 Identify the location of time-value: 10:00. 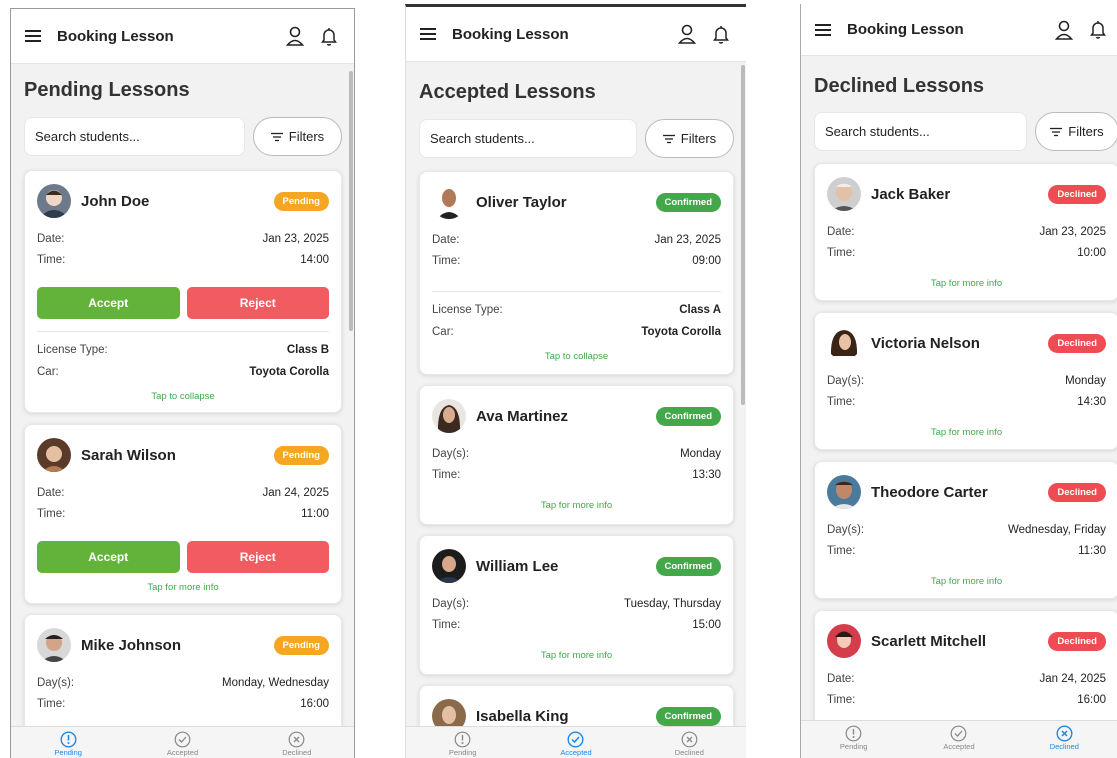
(1091, 253).